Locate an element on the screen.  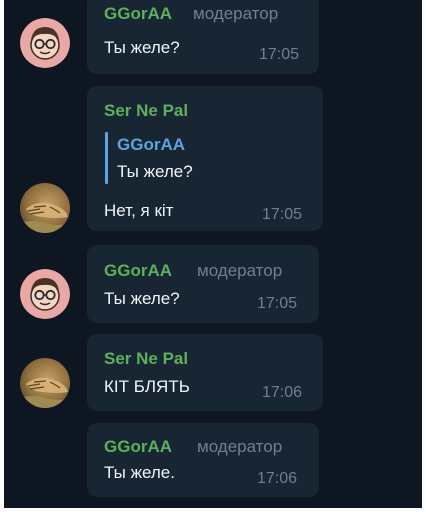
reply-author: GGorAA is located at coordinates (151, 145).